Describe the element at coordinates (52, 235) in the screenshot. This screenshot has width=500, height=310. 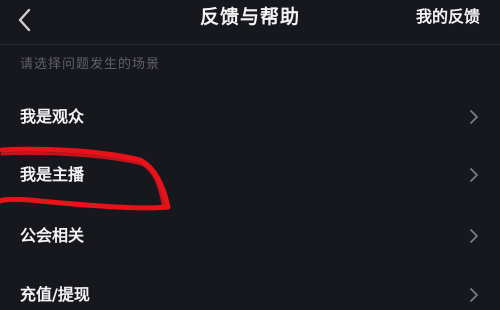
I see `menu-item-label: 公会相关` at that location.